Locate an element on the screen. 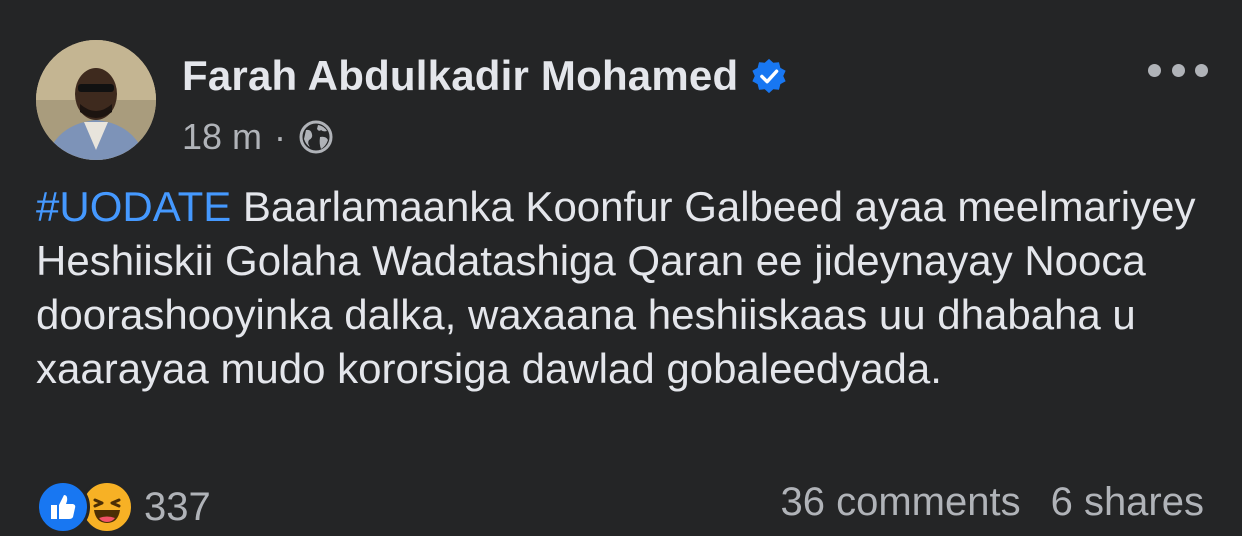  shares-count: 6 shares is located at coordinates (1127, 502).